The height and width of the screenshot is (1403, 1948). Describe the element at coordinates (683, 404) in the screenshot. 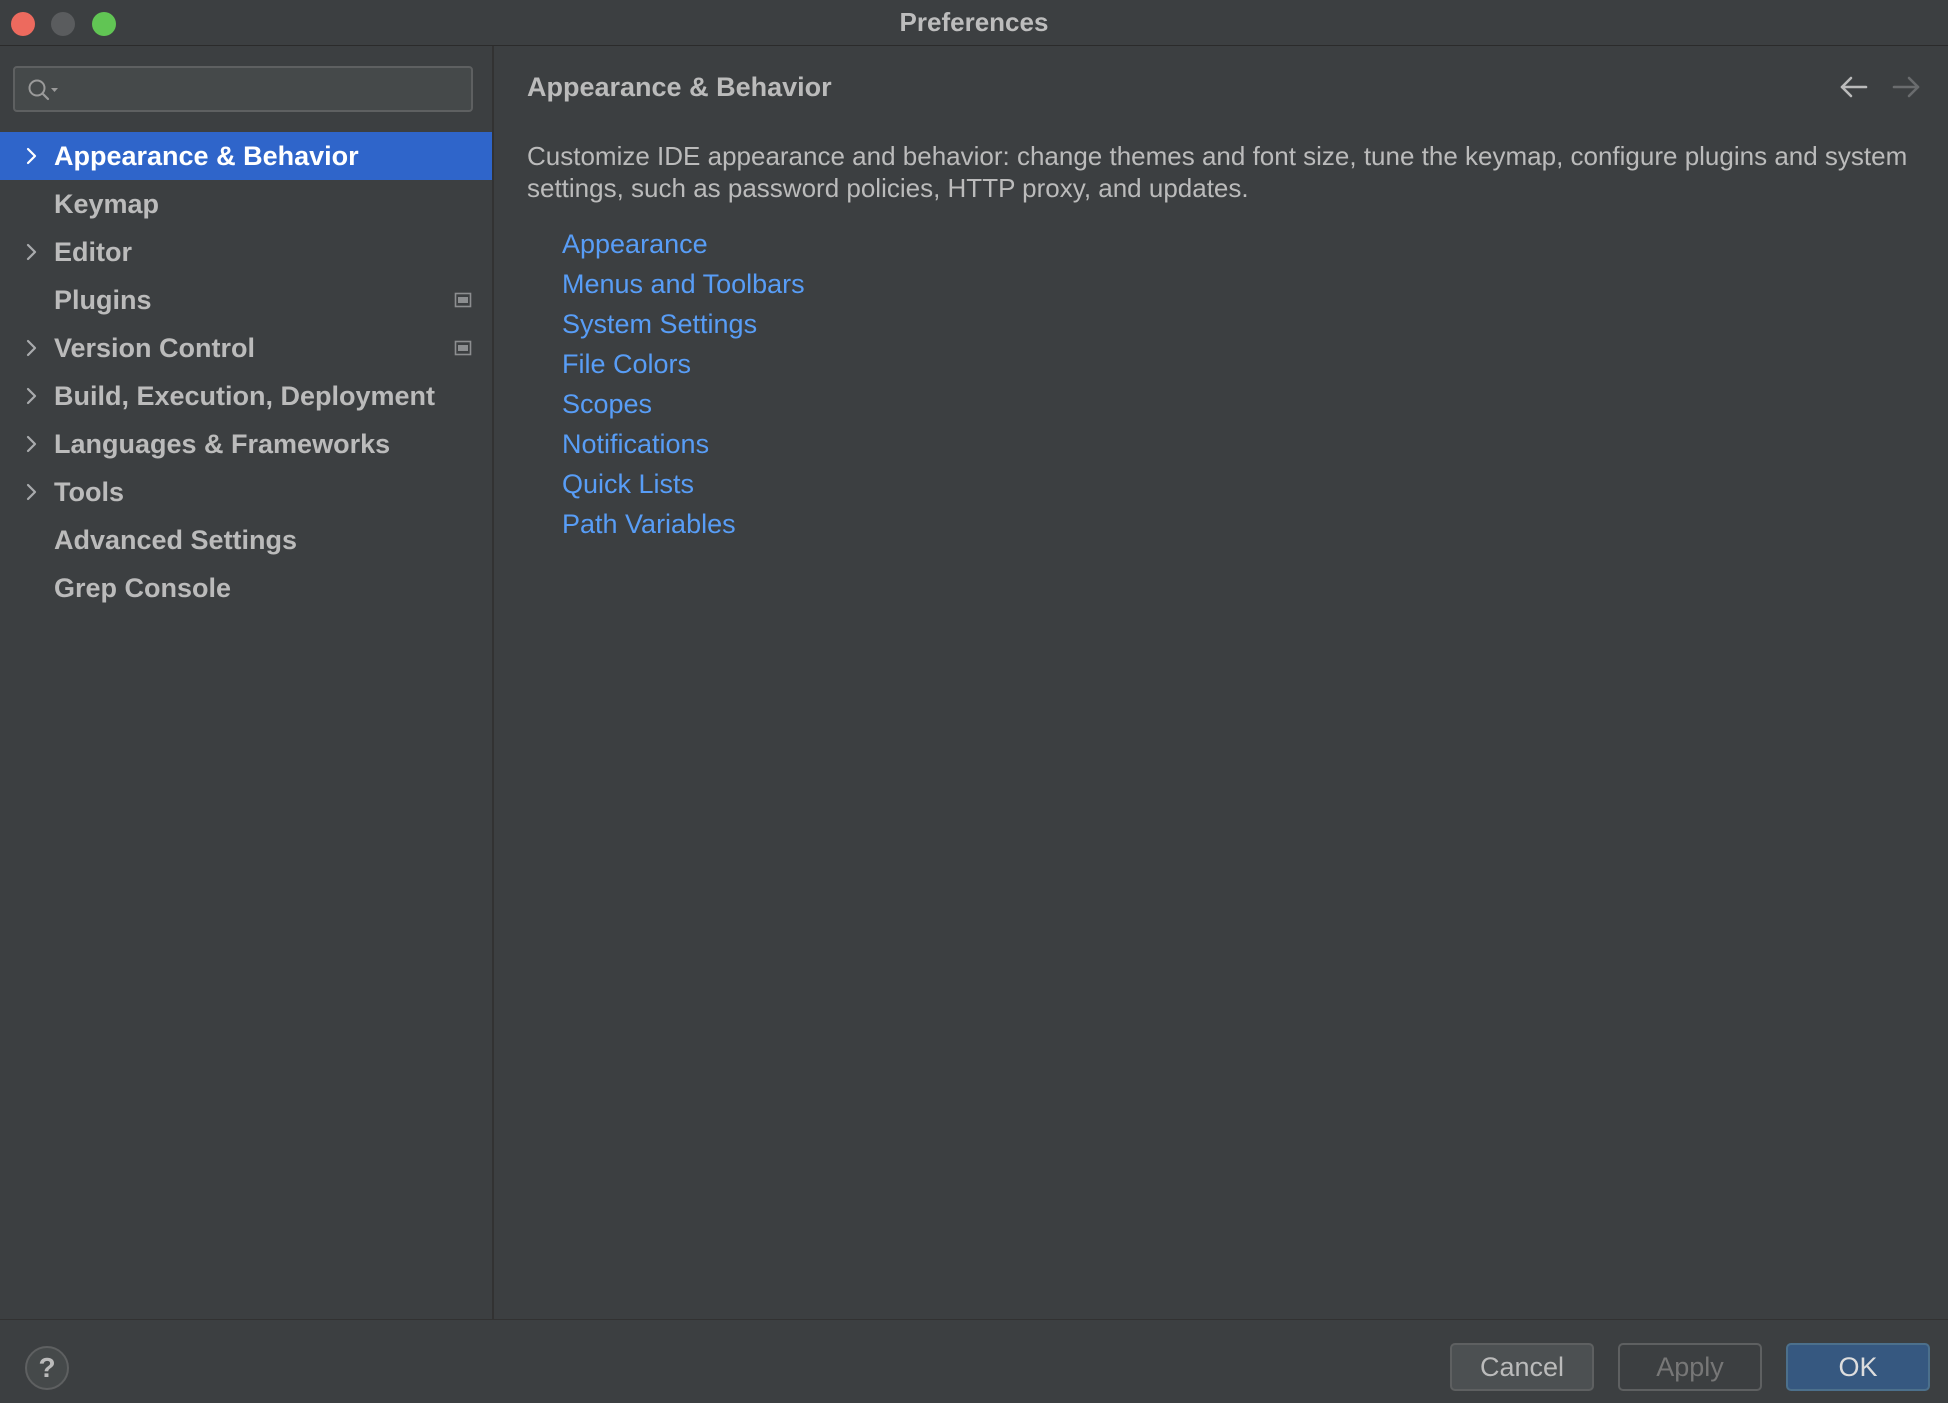

I see `link-scopes: Scopes` at that location.